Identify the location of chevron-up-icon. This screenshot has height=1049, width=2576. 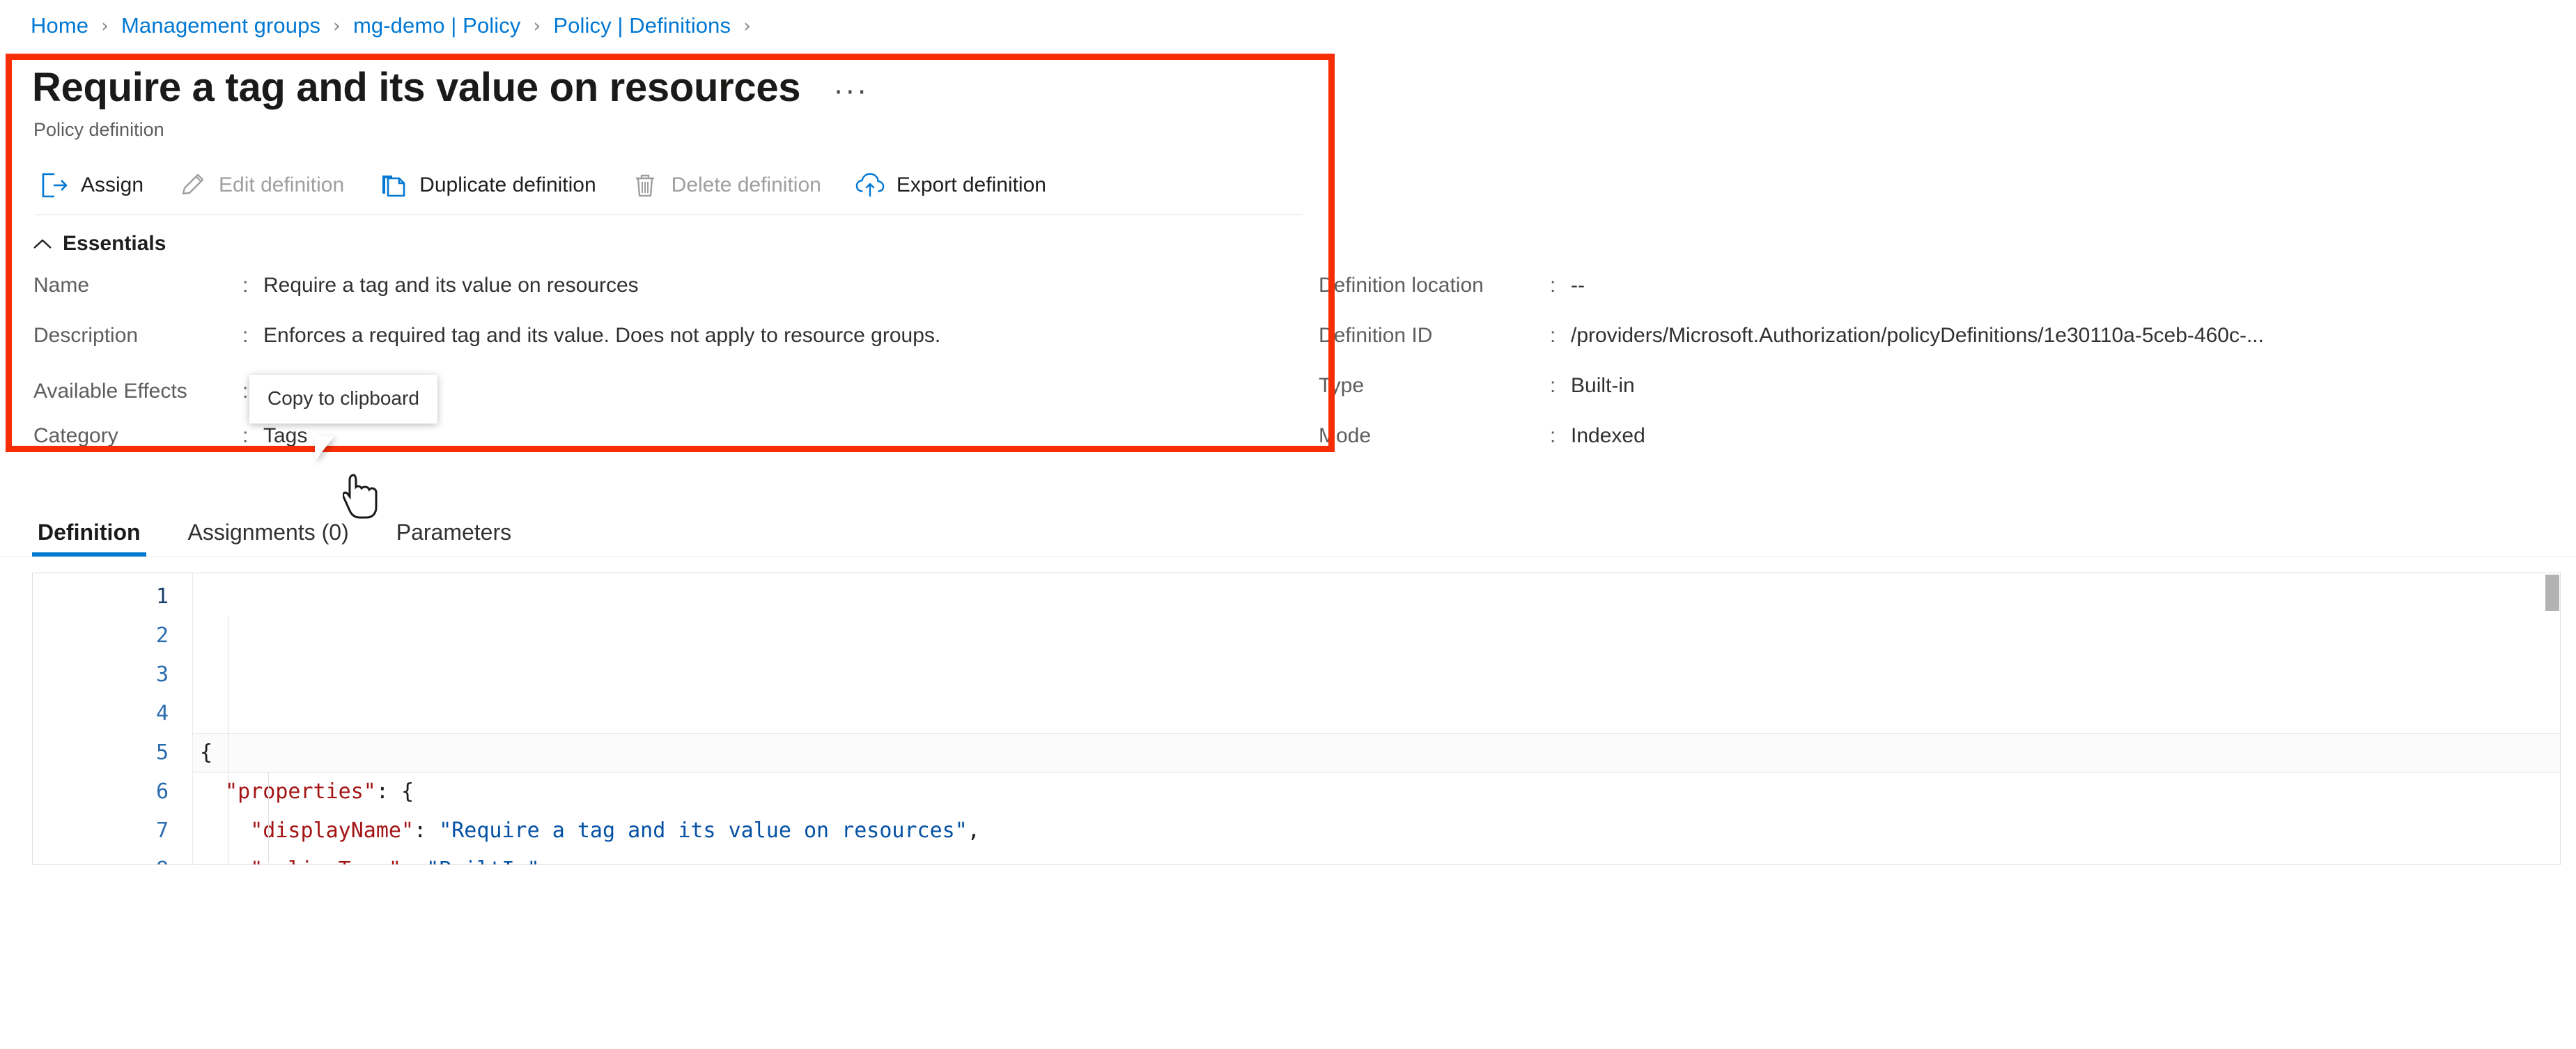
(42, 244).